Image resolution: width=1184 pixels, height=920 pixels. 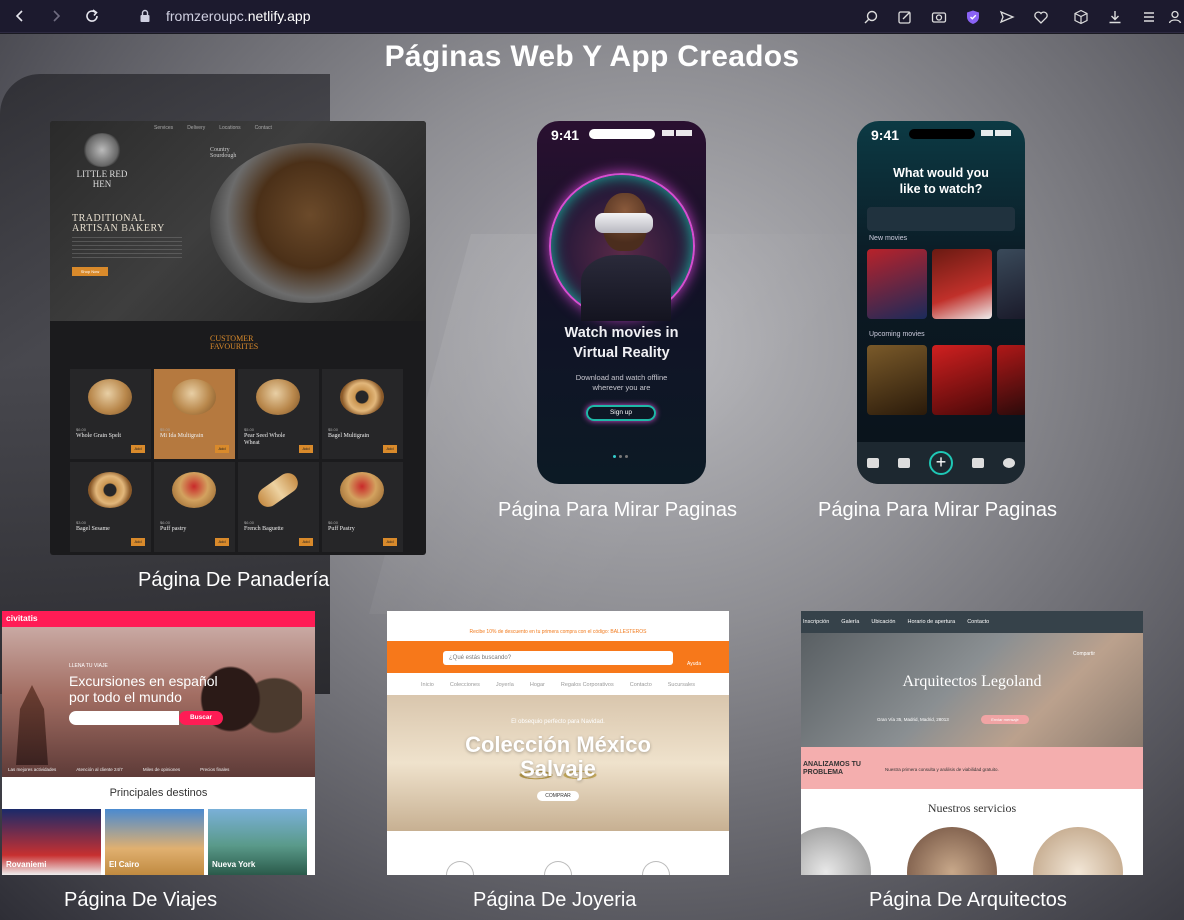 What do you see at coordinates (941, 173) in the screenshot?
I see `movie-q-1: What would you` at bounding box center [941, 173].